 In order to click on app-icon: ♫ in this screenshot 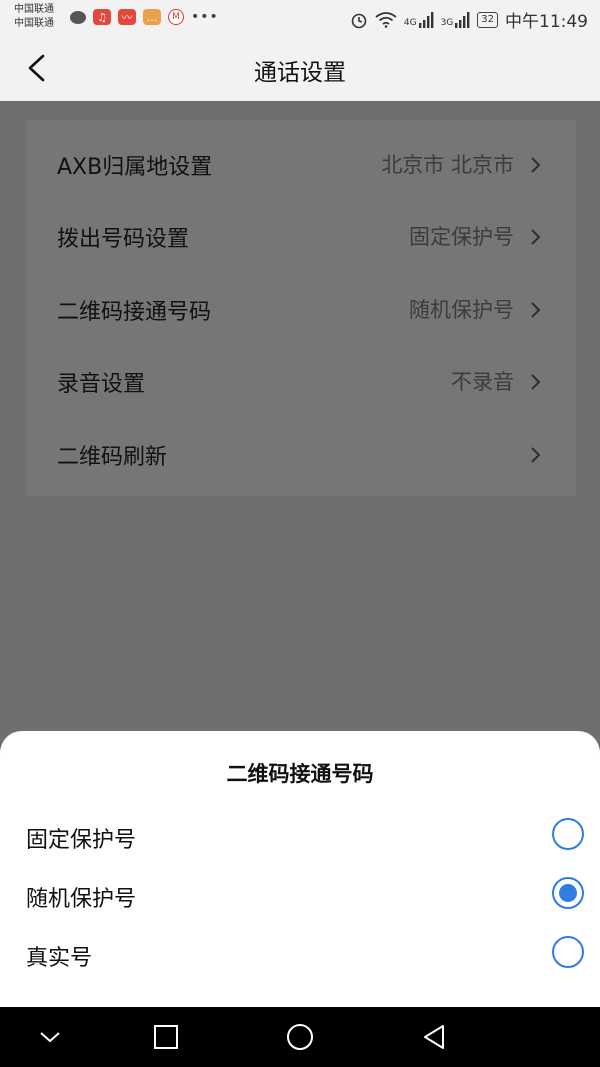, I will do `click(102, 17)`.